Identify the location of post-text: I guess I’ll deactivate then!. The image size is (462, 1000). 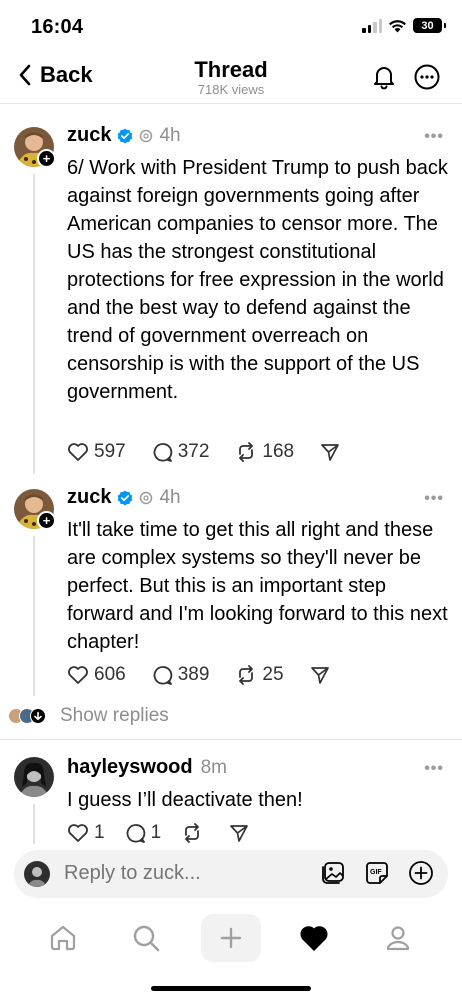
(185, 800).